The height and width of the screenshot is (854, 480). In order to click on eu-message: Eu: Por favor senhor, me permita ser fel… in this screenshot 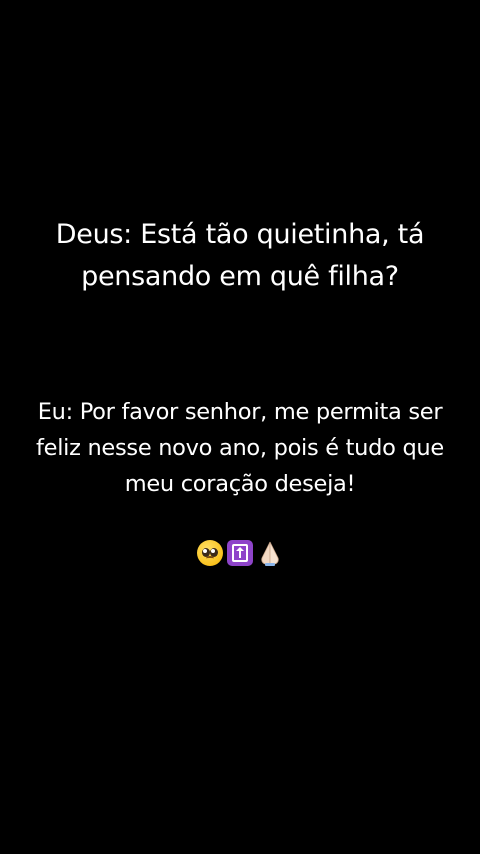, I will do `click(240, 448)`.